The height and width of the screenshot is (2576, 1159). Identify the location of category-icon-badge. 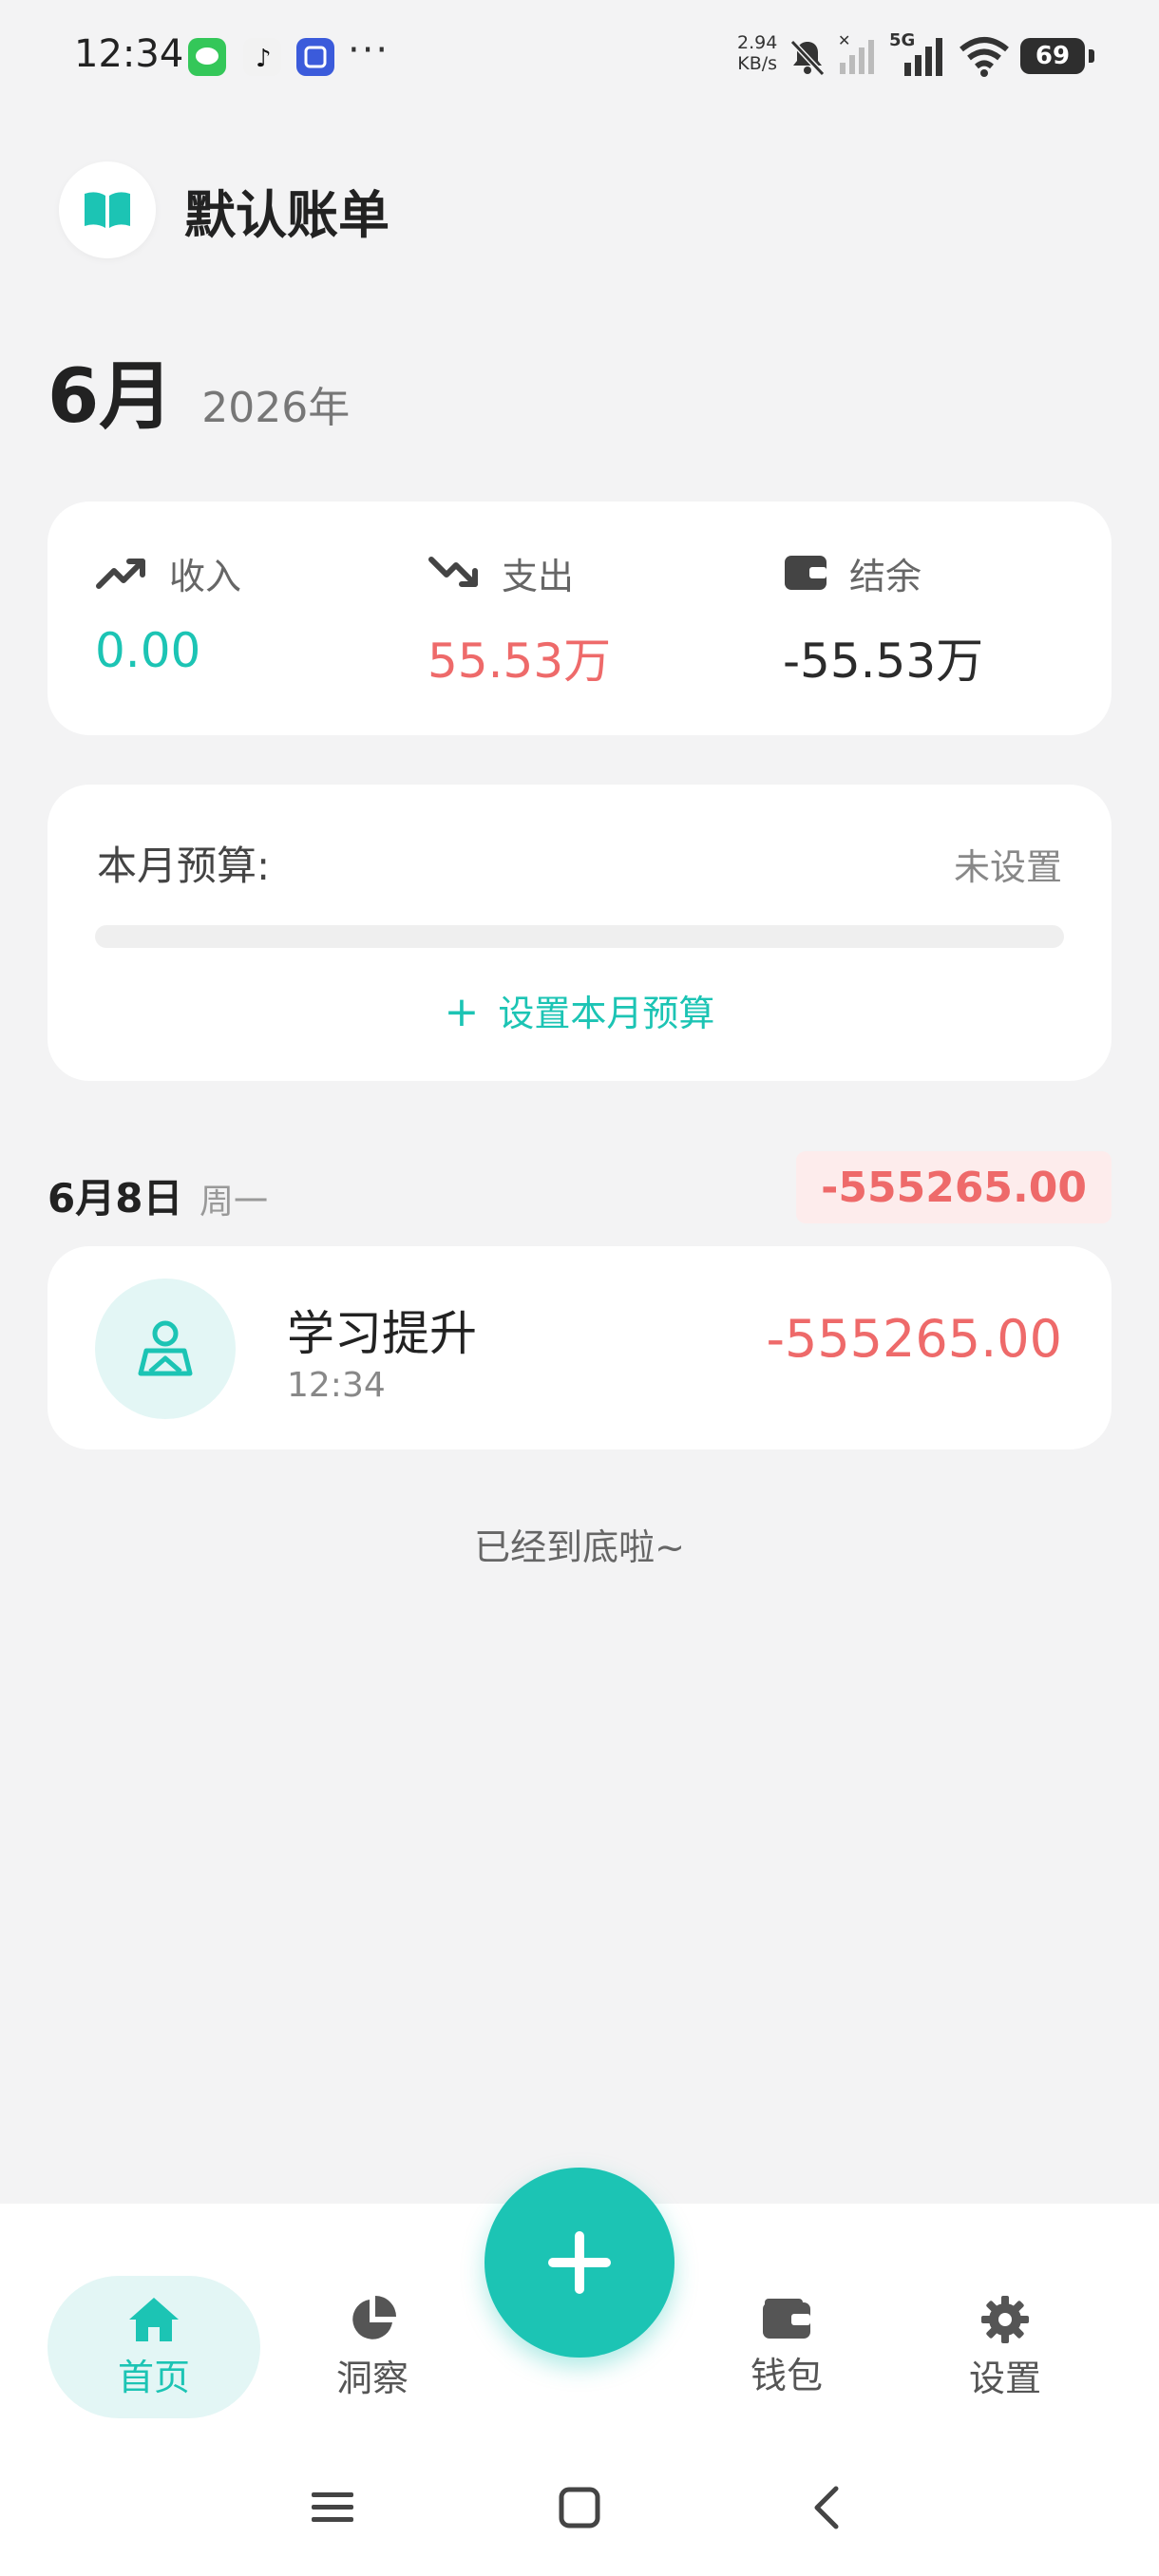
(165, 1349).